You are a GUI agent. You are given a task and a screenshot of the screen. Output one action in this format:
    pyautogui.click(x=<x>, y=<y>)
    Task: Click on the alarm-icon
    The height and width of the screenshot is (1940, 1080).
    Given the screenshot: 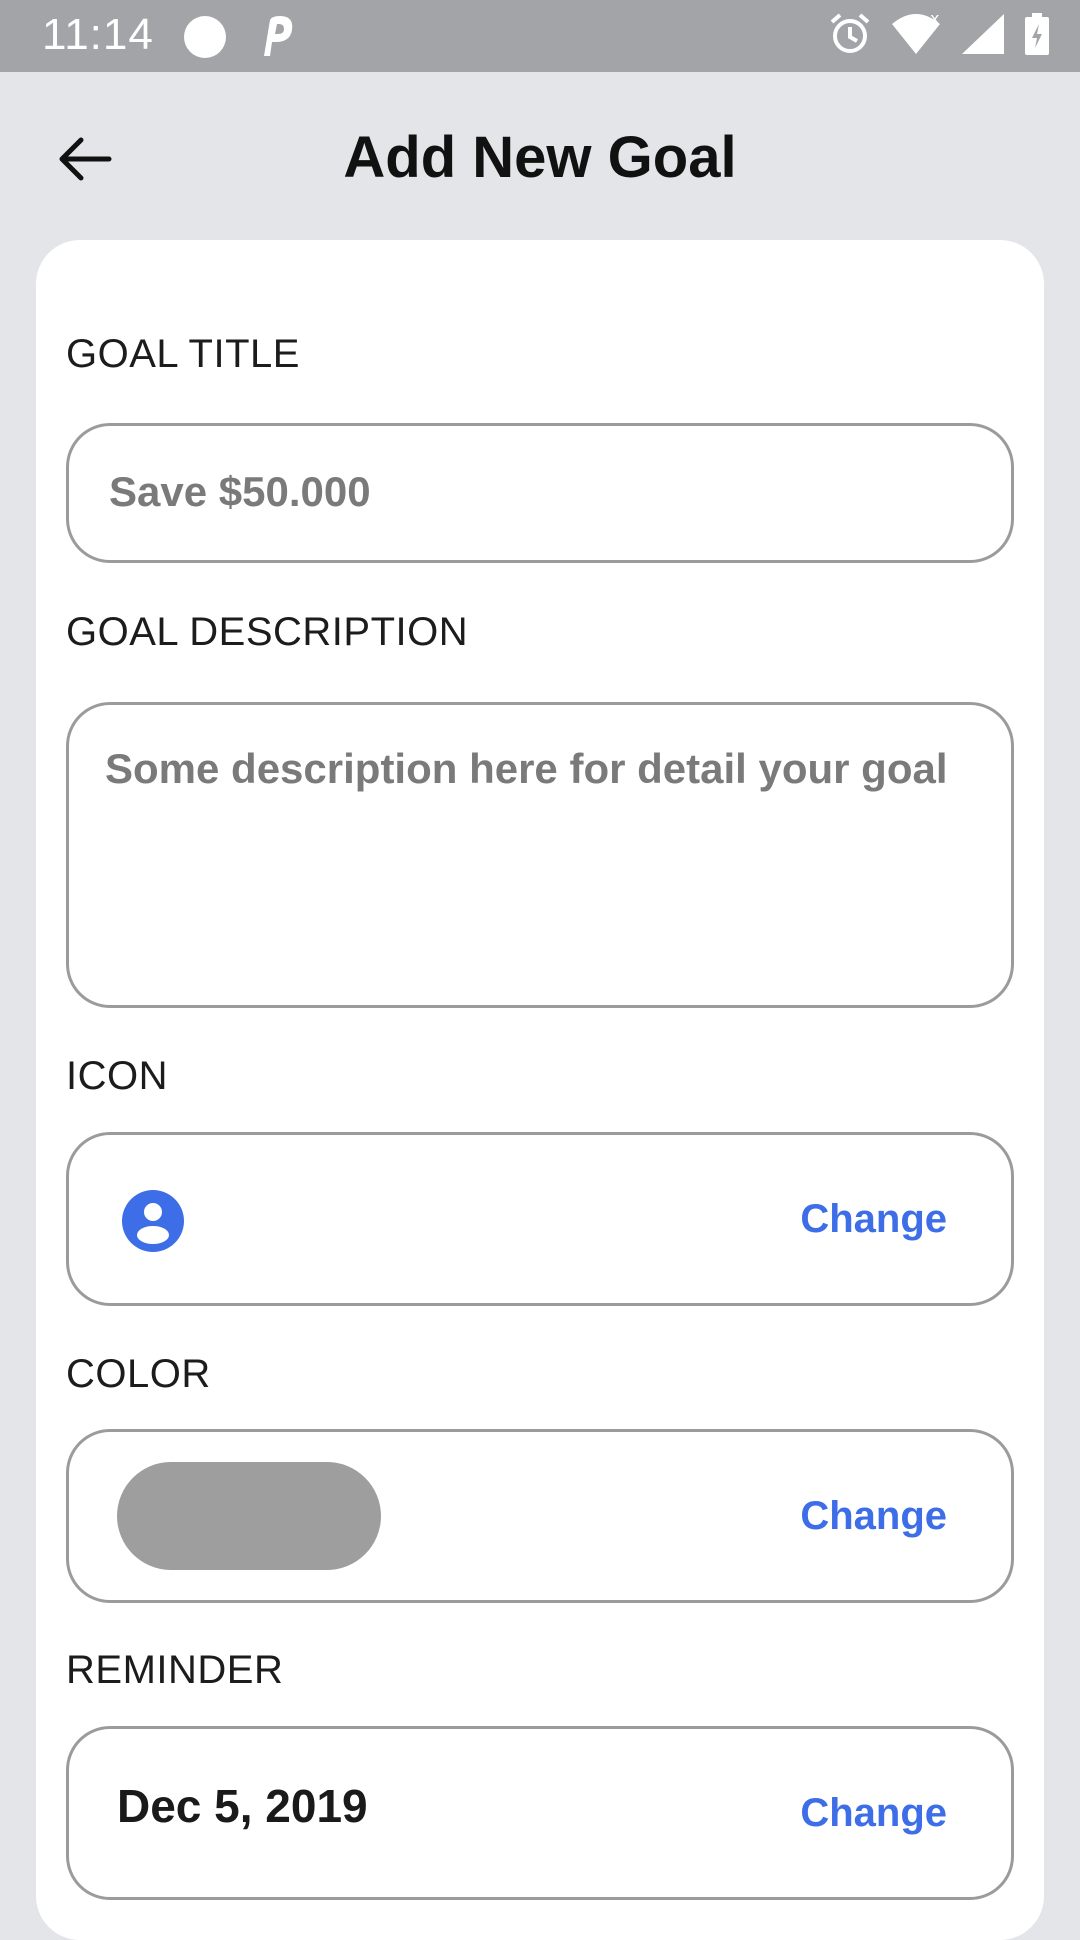 What is the action you would take?
    pyautogui.click(x=850, y=36)
    